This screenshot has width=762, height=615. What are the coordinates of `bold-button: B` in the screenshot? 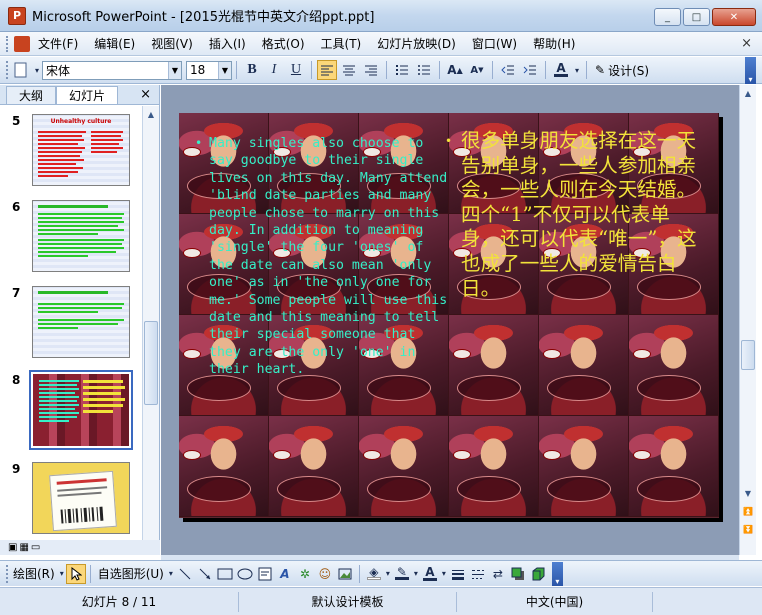 It's located at (252, 70).